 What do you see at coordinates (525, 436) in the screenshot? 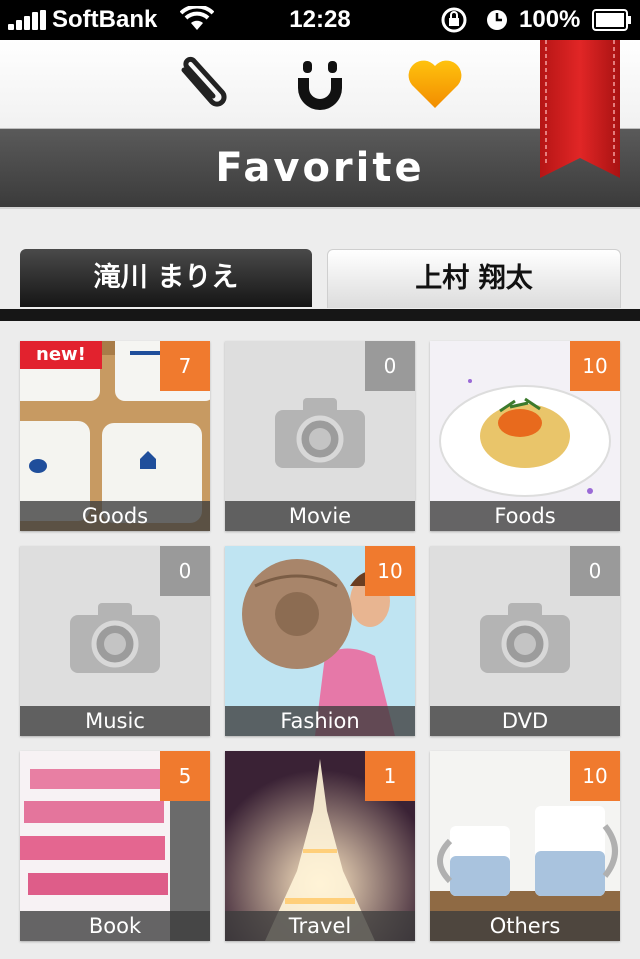
I see `tile-foods: 10 Foods` at bounding box center [525, 436].